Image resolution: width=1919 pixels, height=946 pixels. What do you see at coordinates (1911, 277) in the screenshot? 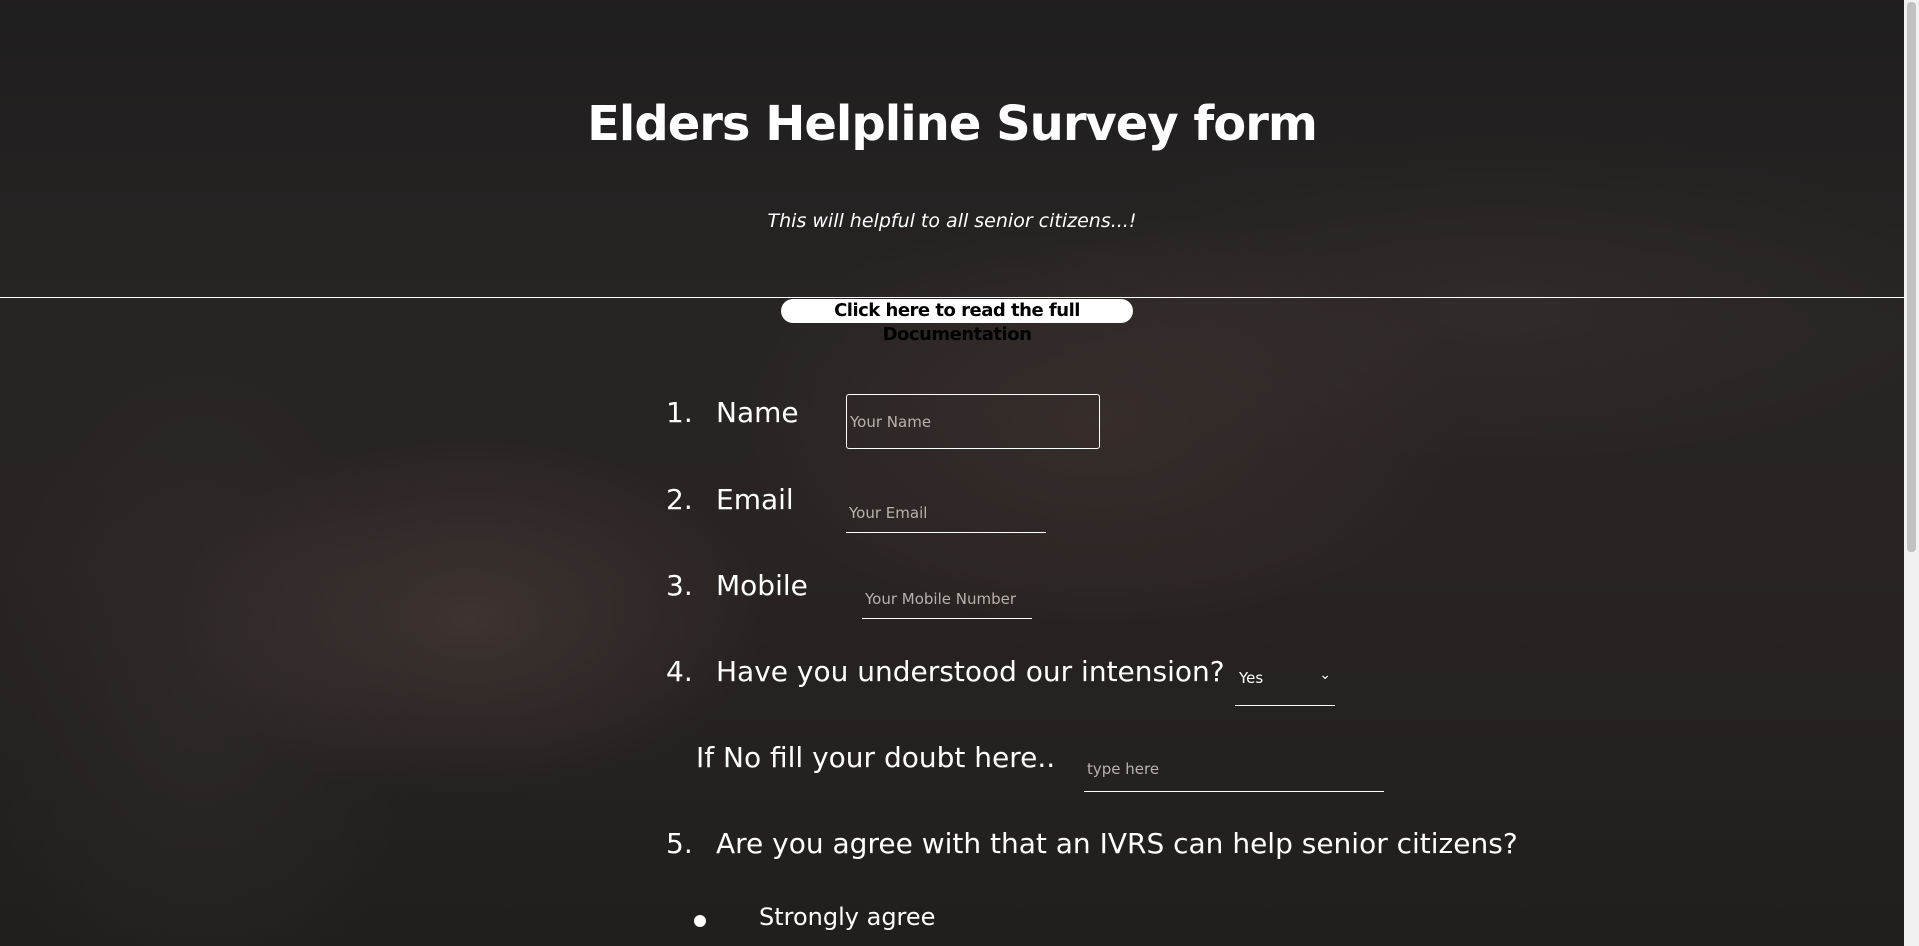
I see `scrollbar-thumb` at bounding box center [1911, 277].